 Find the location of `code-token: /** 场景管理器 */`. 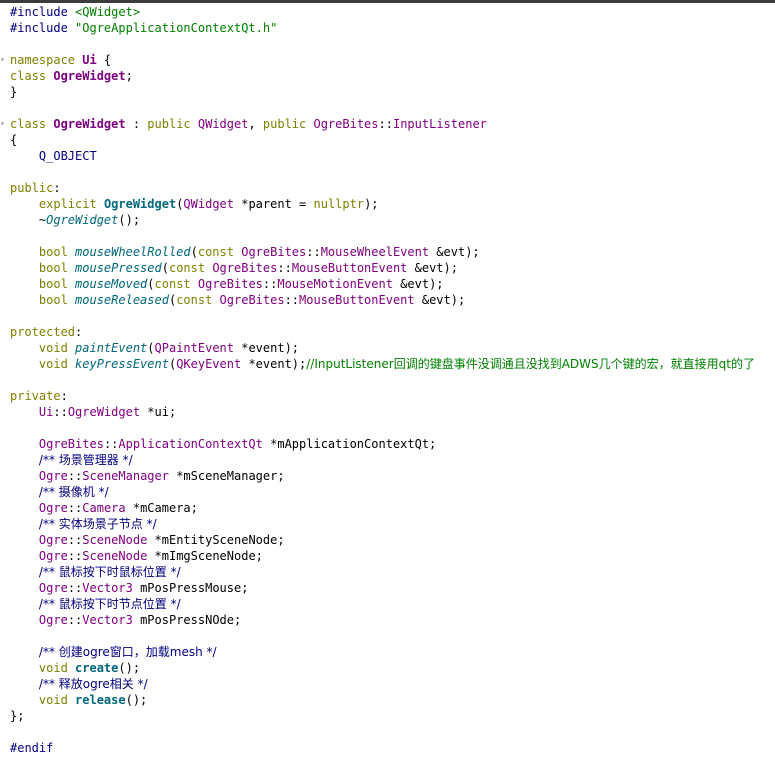

code-token: /** 场景管理器 */ is located at coordinates (85, 460).